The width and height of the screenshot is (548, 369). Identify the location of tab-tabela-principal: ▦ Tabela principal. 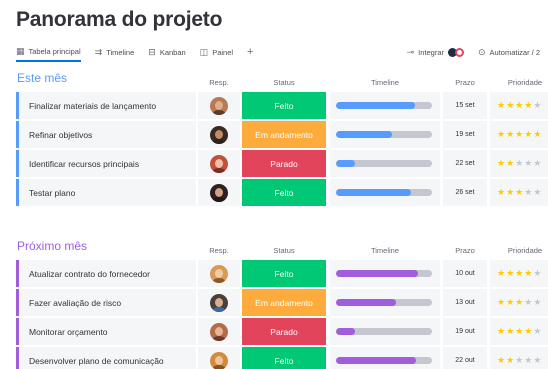
(48, 52).